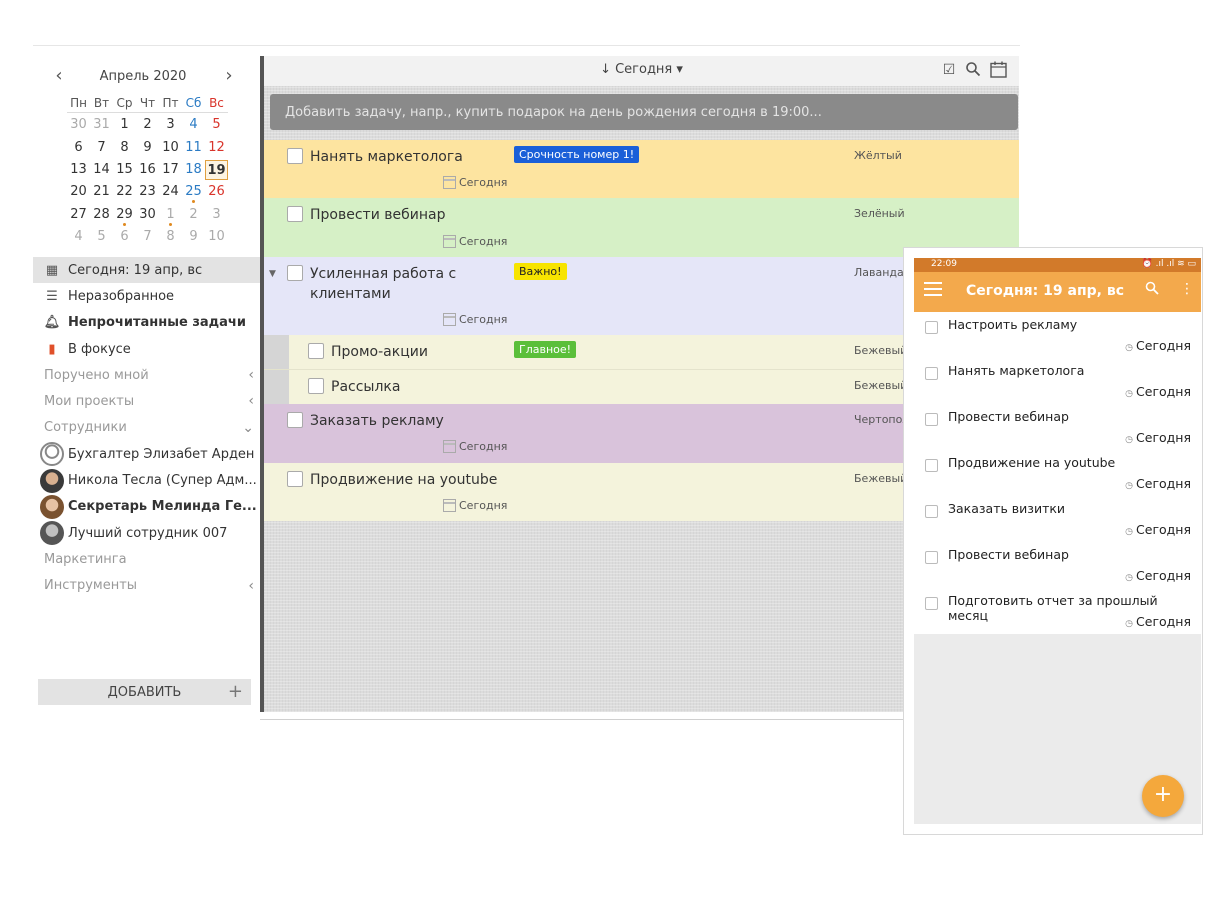 This screenshot has width=1228, height=918. What do you see at coordinates (248, 428) in the screenshot?
I see `chevron-down-icon: ⌄` at bounding box center [248, 428].